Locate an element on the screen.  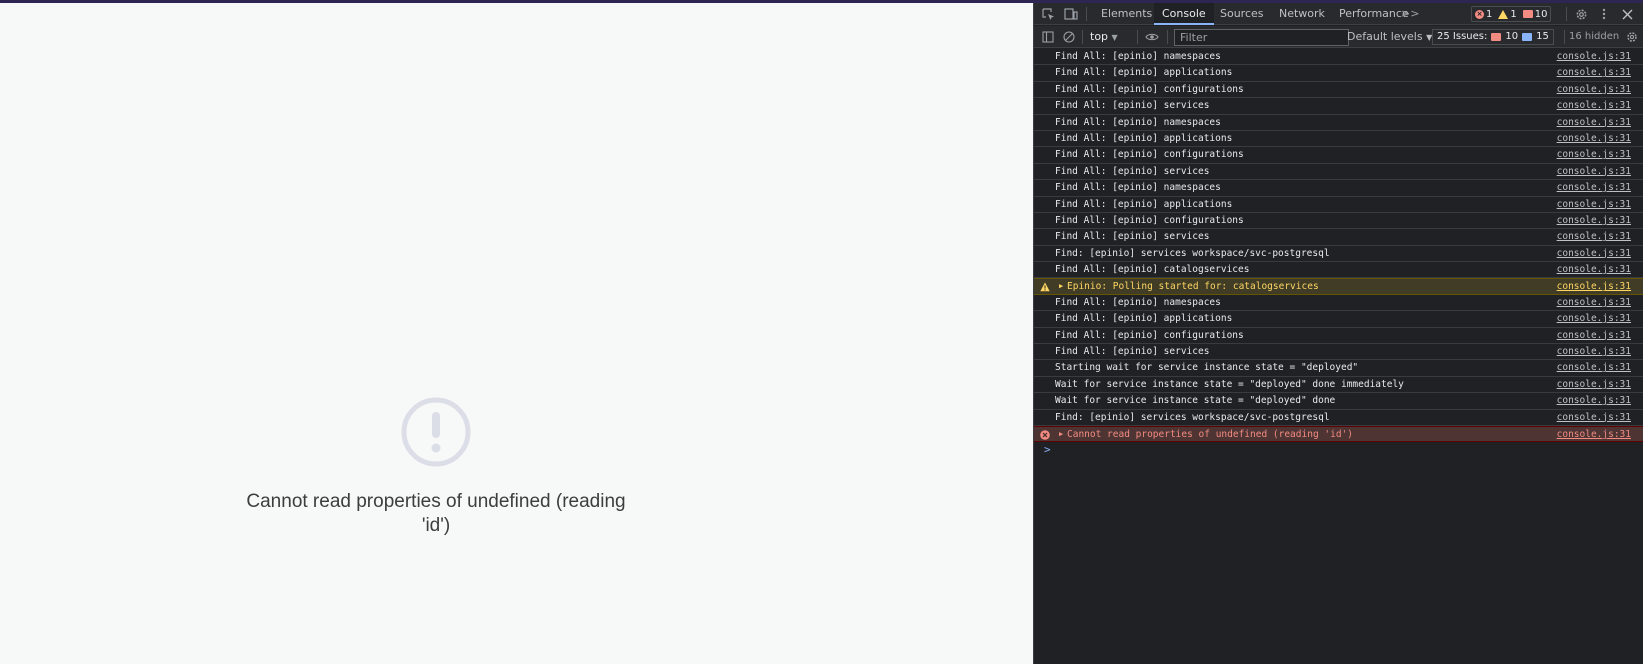
log-levels-select: Default levels ▼ is located at coordinates (1389, 37).